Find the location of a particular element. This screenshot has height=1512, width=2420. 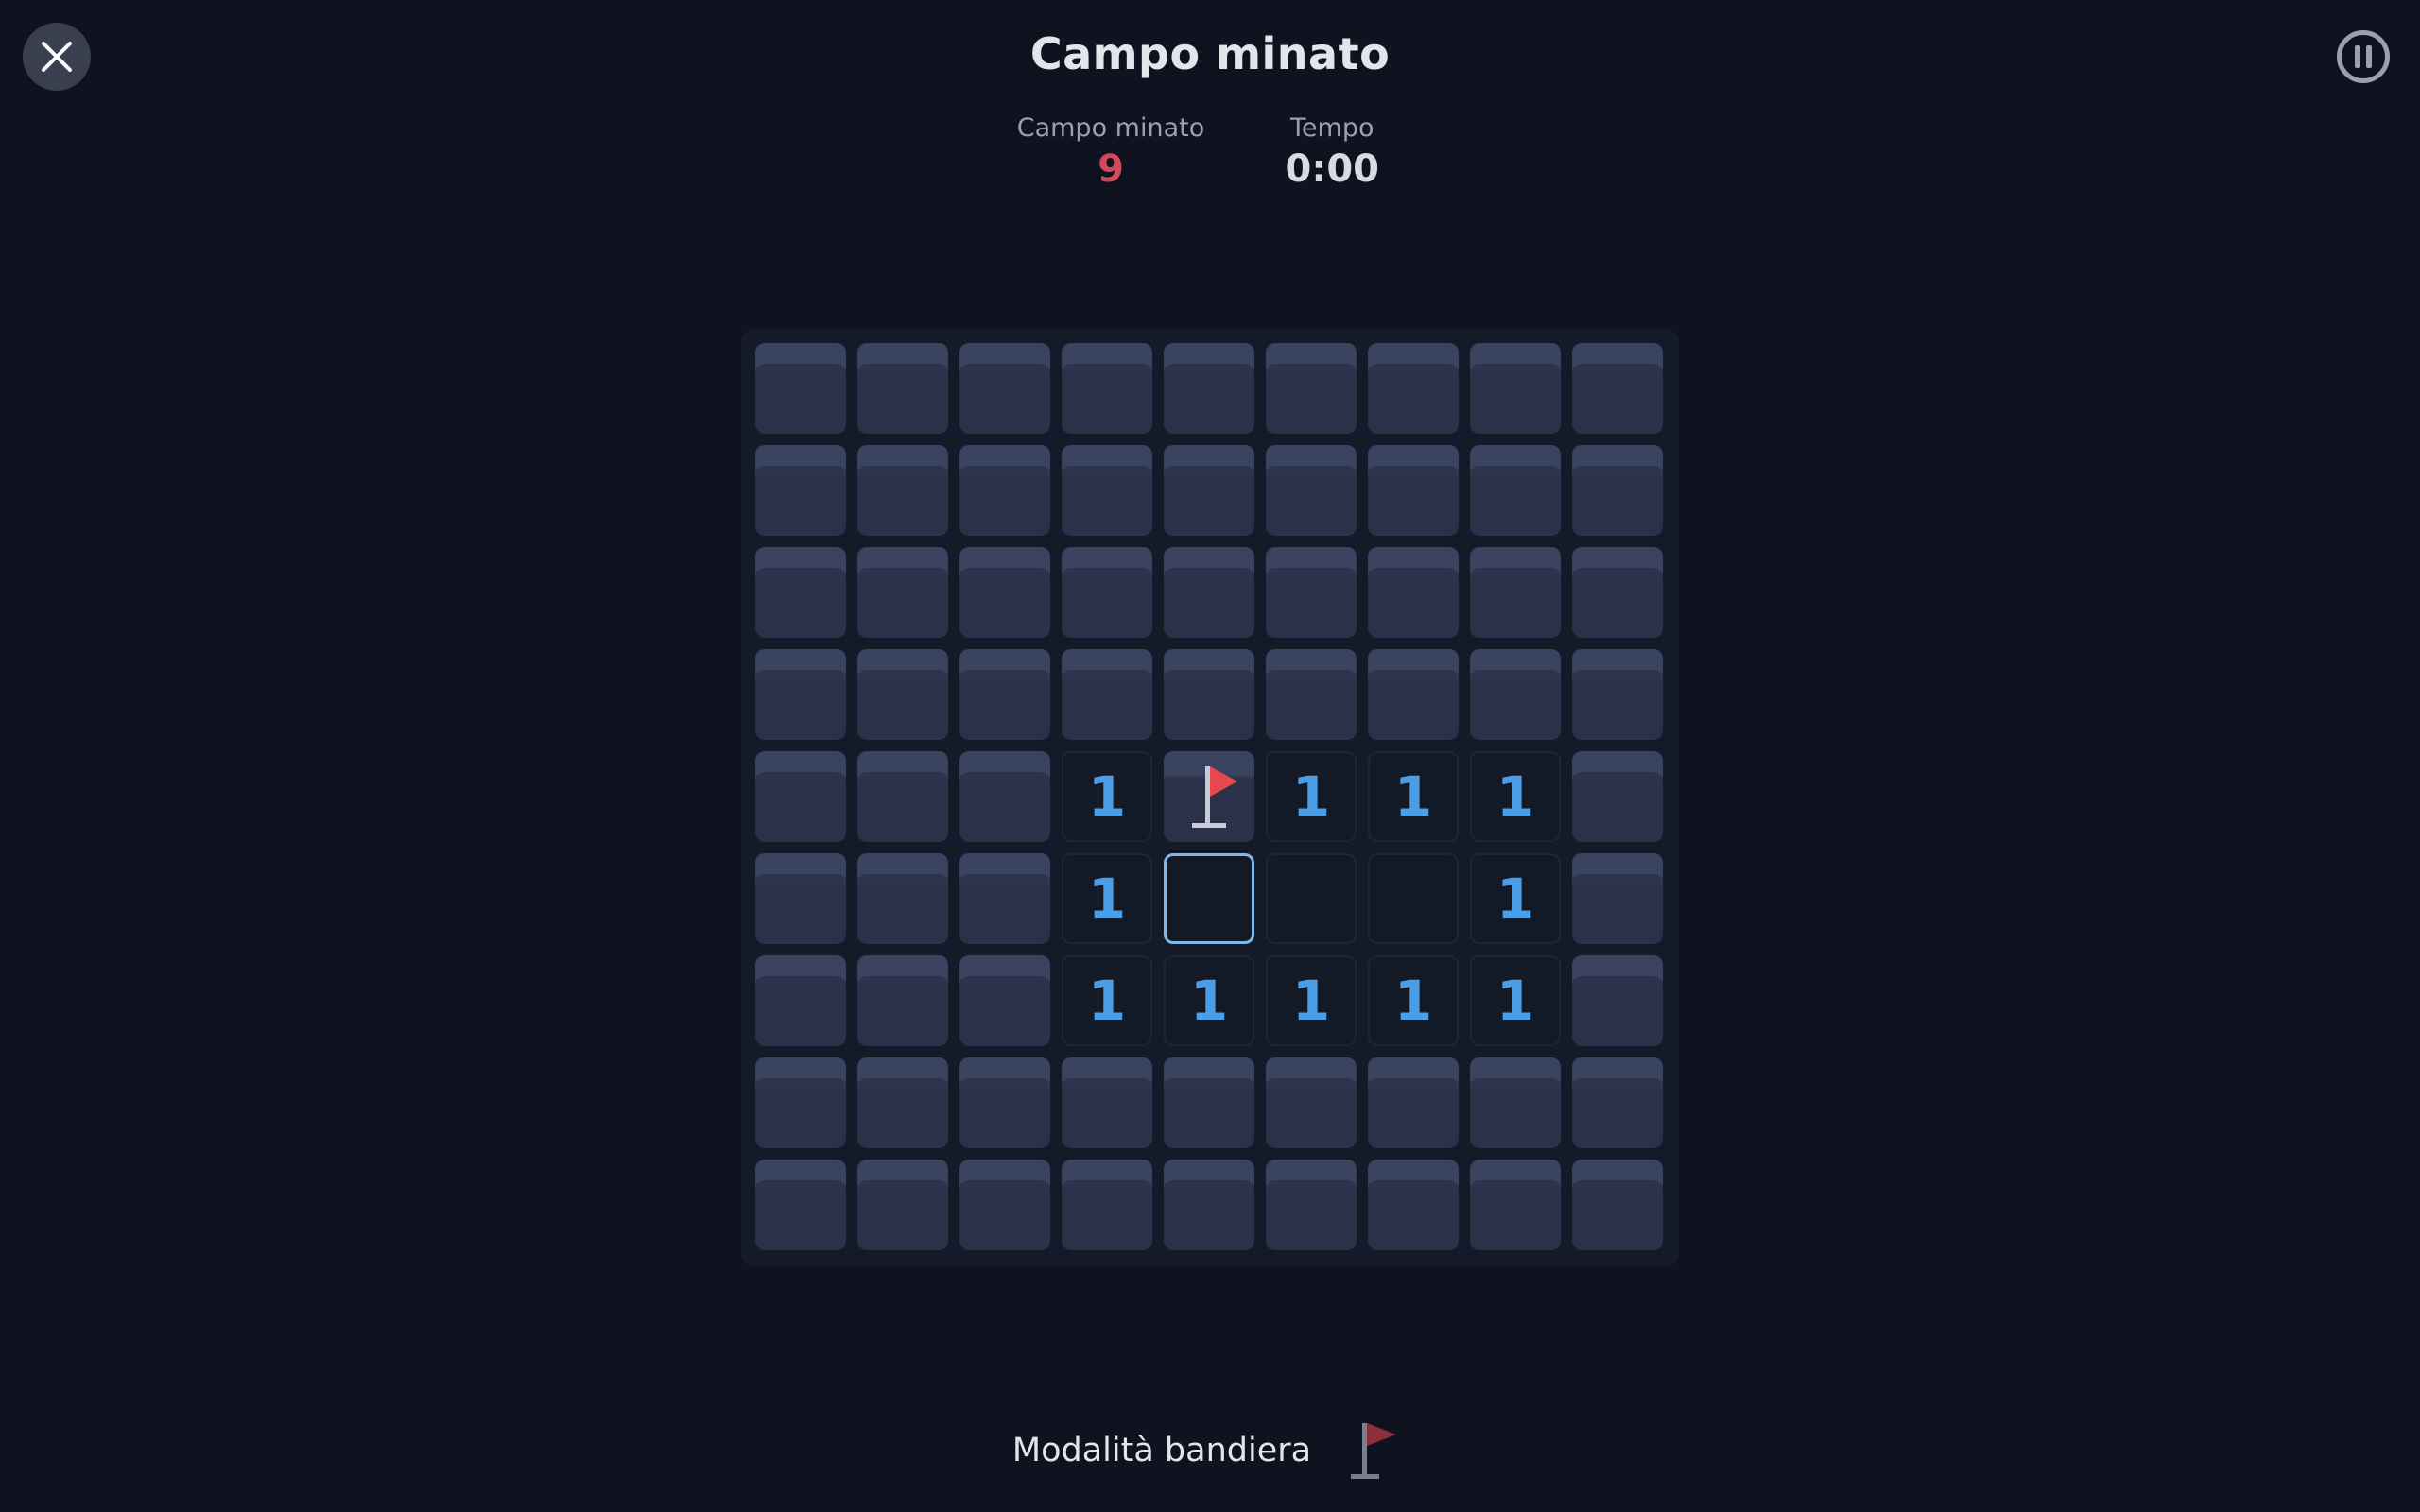

mines-counter-label: Campo minato is located at coordinates (1110, 128).